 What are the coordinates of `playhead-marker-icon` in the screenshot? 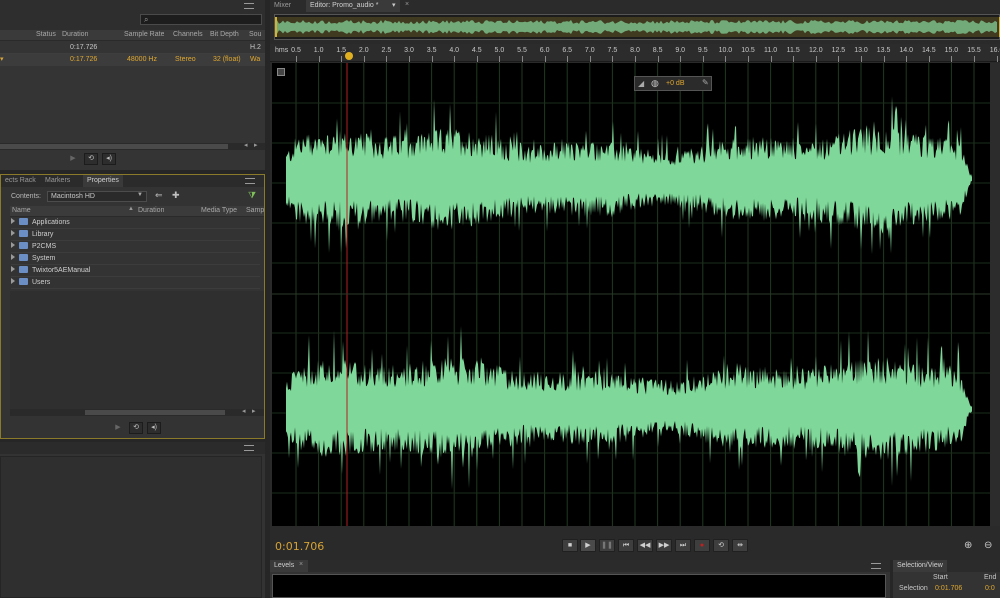 It's located at (349, 56).